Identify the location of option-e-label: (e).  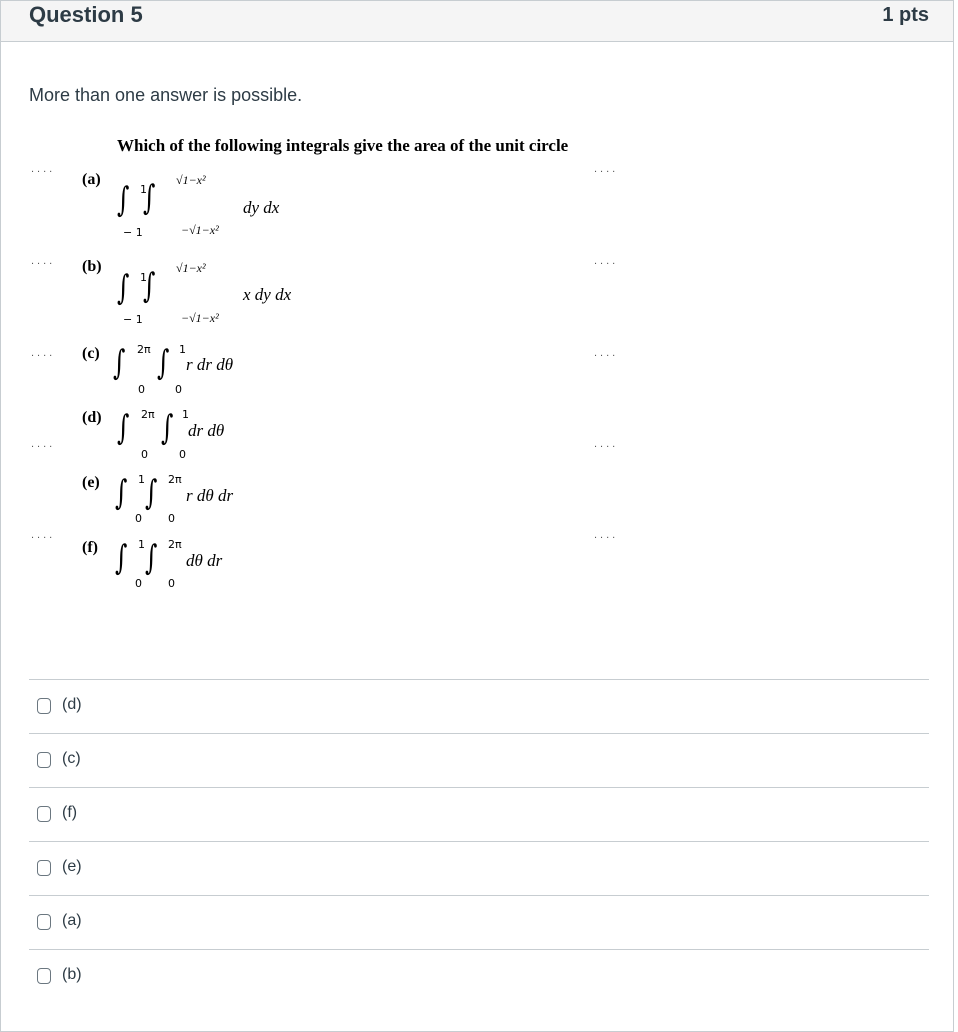
(91, 482).